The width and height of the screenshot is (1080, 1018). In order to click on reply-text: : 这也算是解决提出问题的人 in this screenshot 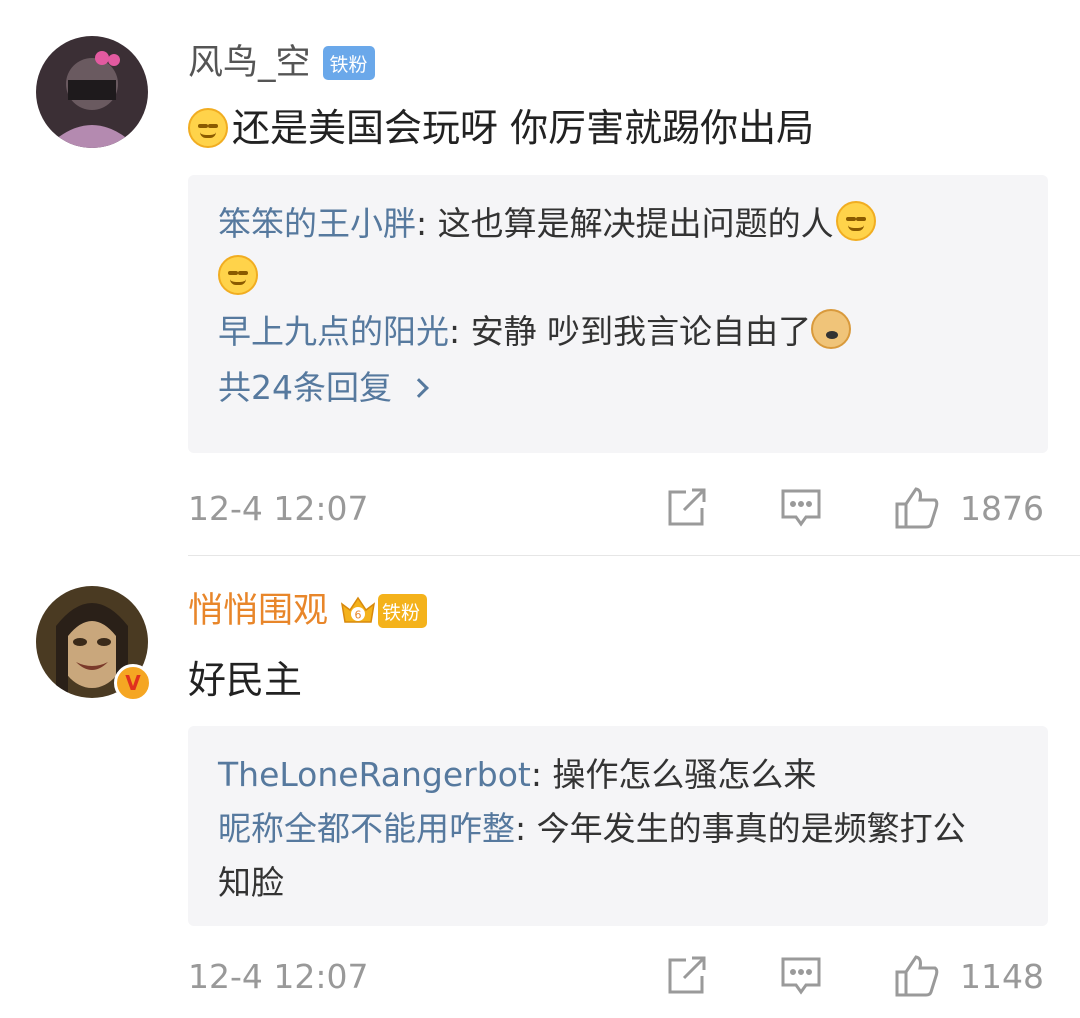, I will do `click(625, 223)`.